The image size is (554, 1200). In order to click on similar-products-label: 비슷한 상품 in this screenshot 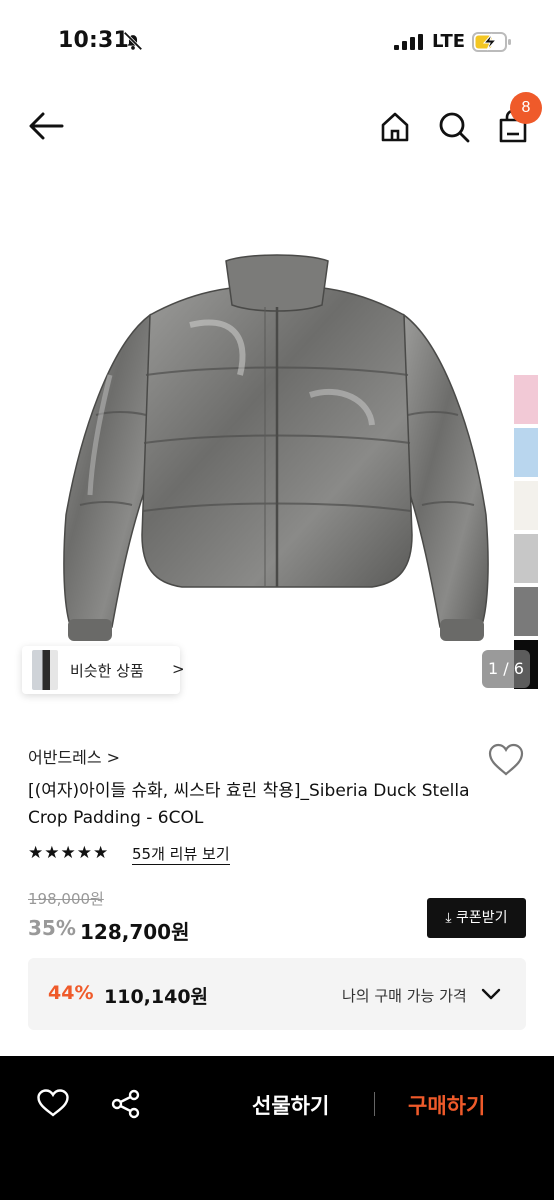, I will do `click(107, 671)`.